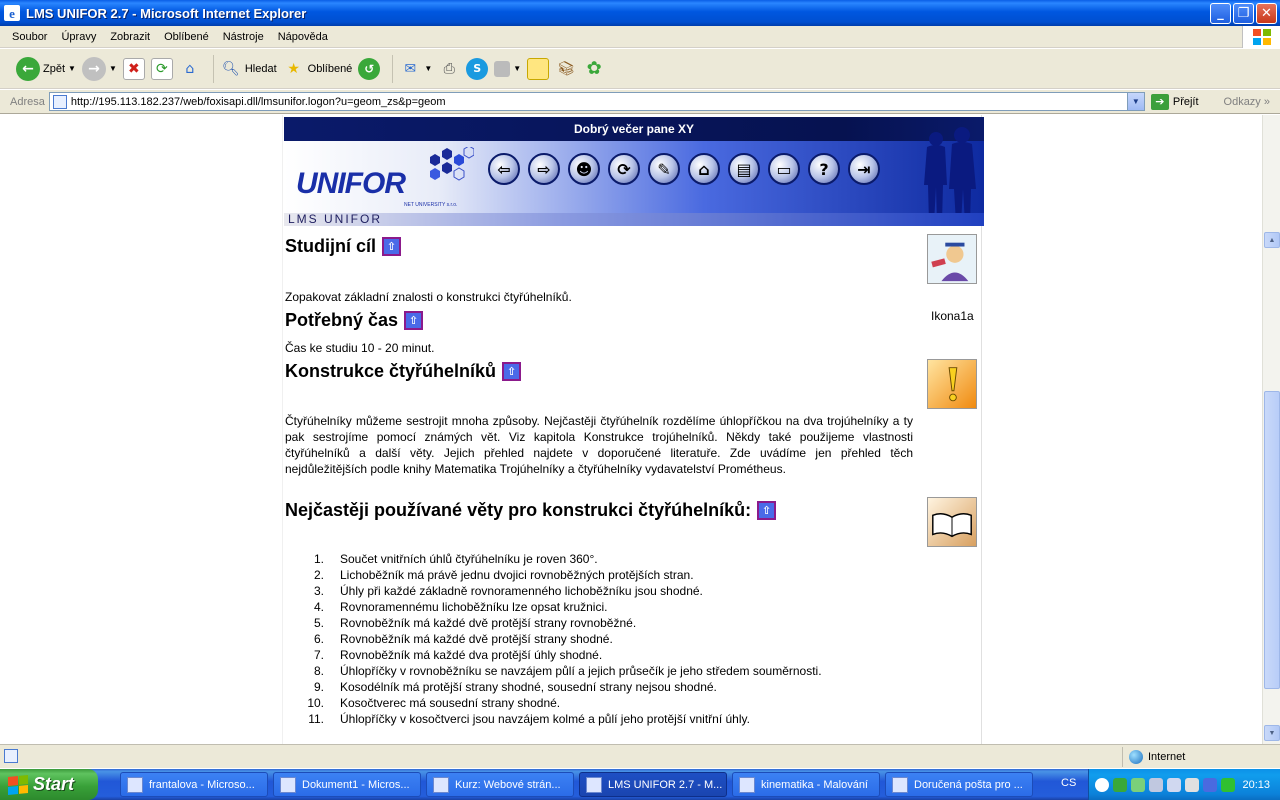 The image size is (1280, 800). What do you see at coordinates (744, 169) in the screenshot?
I see `nav-board-icon: ▤` at bounding box center [744, 169].